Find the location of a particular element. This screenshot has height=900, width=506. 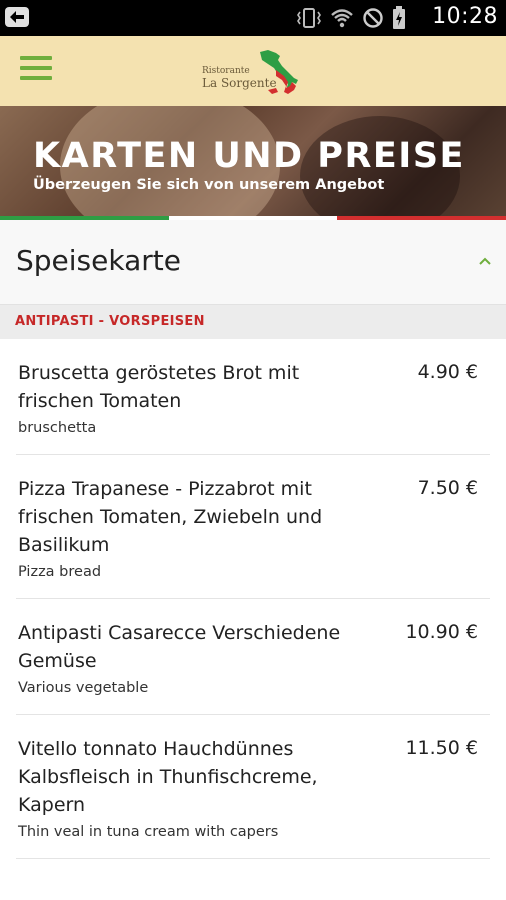

section-title: Speisekarte is located at coordinates (98, 260).